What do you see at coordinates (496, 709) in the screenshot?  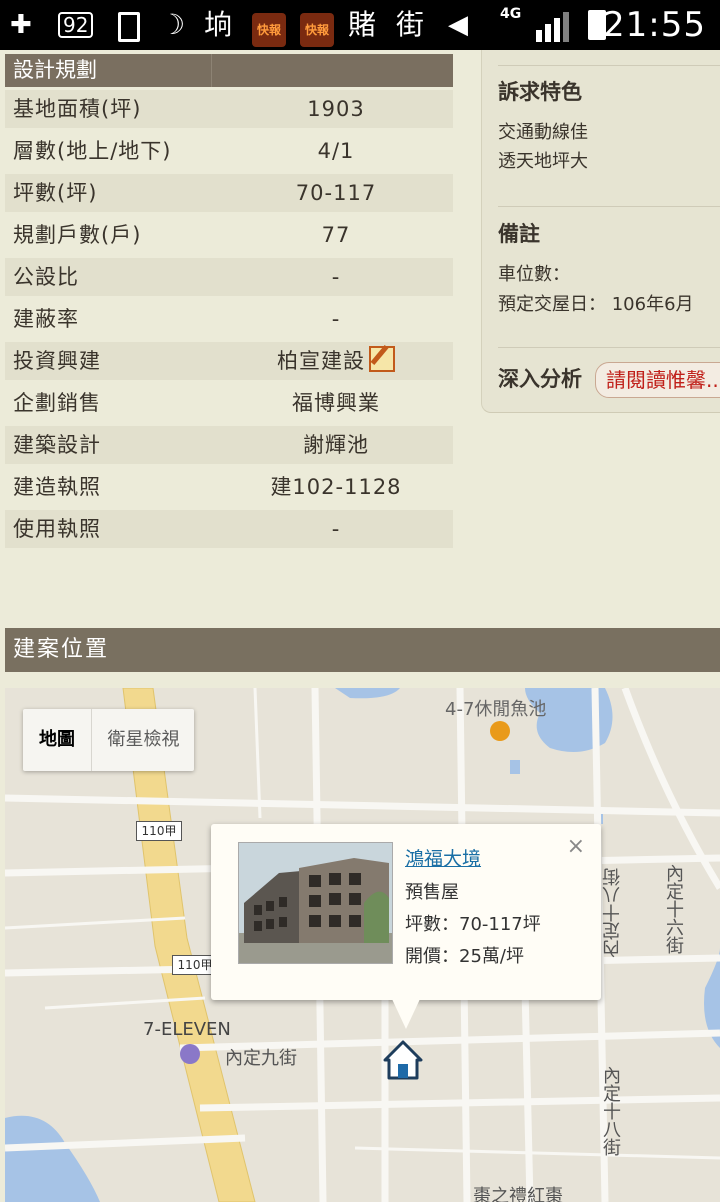 I see `map-label-pond: 4-7休閒魚池` at bounding box center [496, 709].